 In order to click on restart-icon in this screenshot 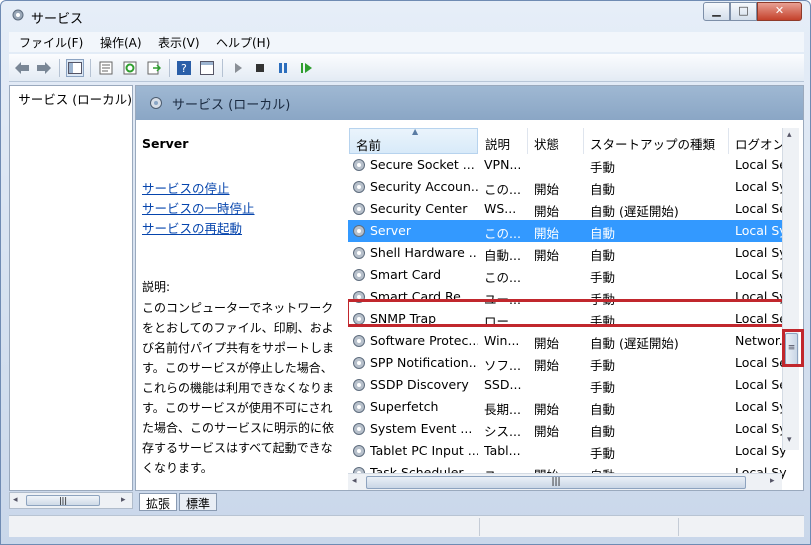, I will do `click(307, 68)`.